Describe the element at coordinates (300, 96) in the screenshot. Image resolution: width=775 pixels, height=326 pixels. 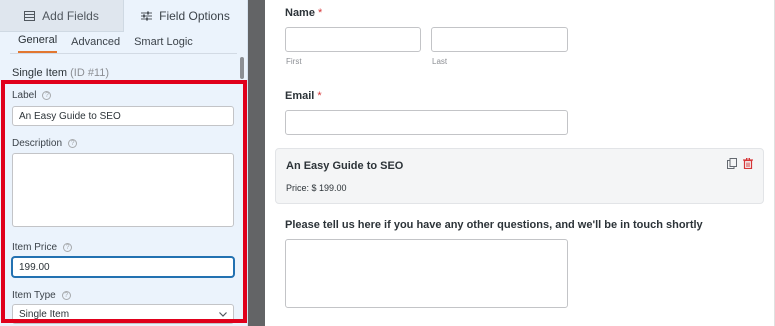
I see `email-label-text: Email` at that location.